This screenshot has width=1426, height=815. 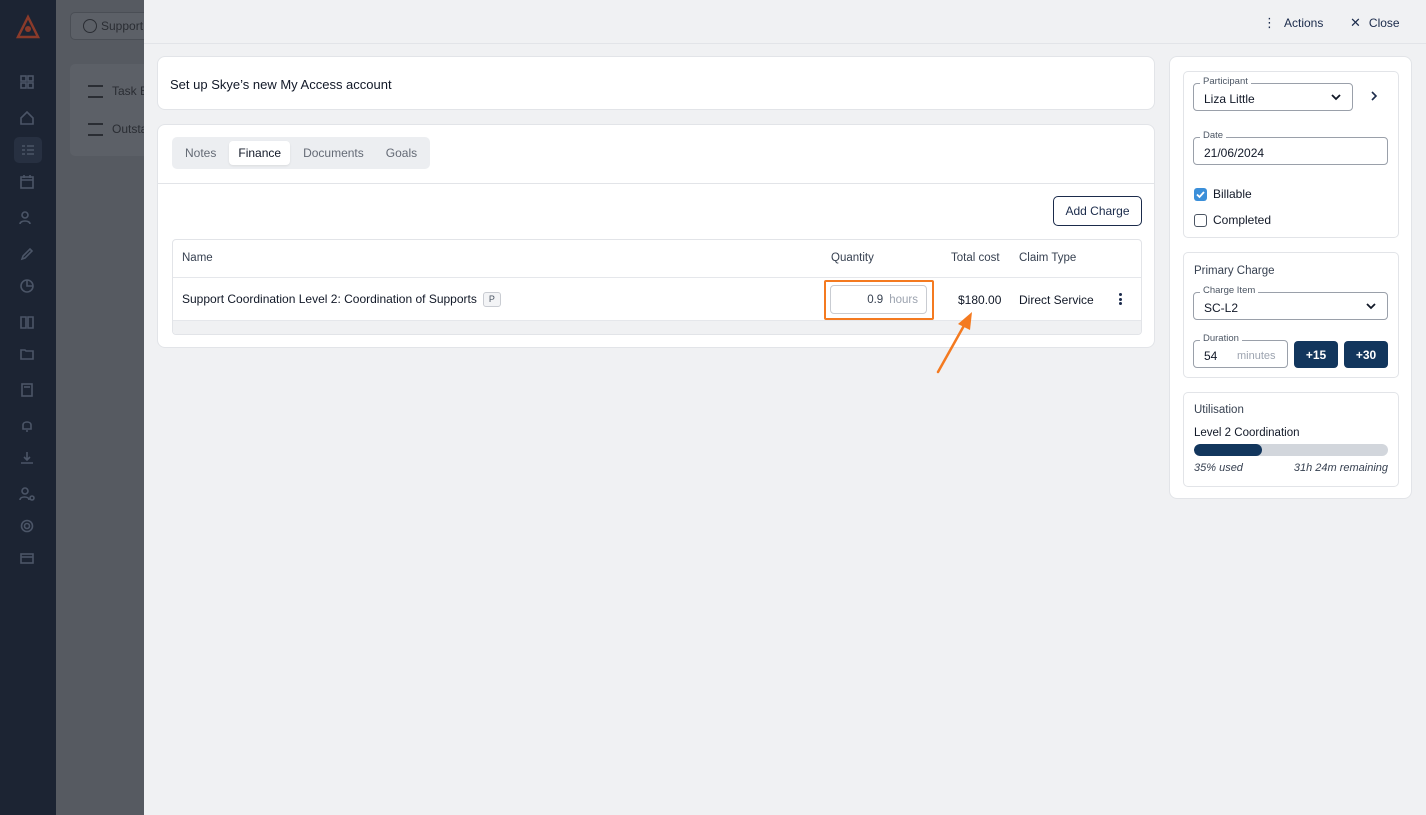 What do you see at coordinates (980, 300) in the screenshot?
I see `total-cost-value: $180.00` at bounding box center [980, 300].